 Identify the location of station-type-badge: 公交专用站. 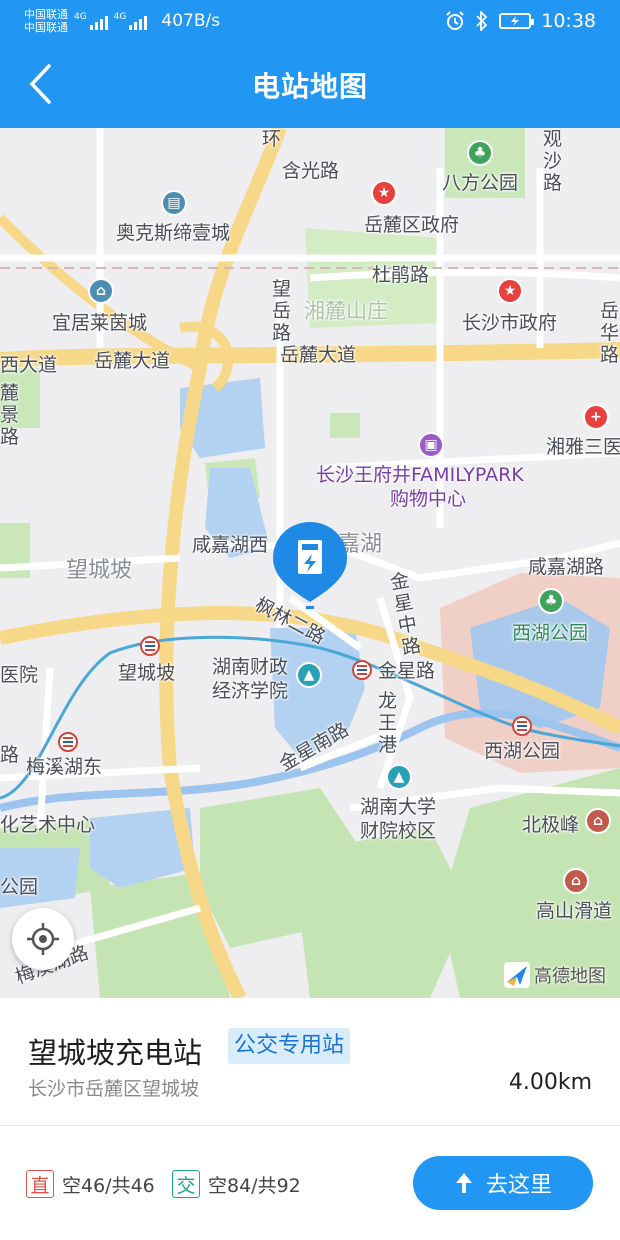
(289, 1046).